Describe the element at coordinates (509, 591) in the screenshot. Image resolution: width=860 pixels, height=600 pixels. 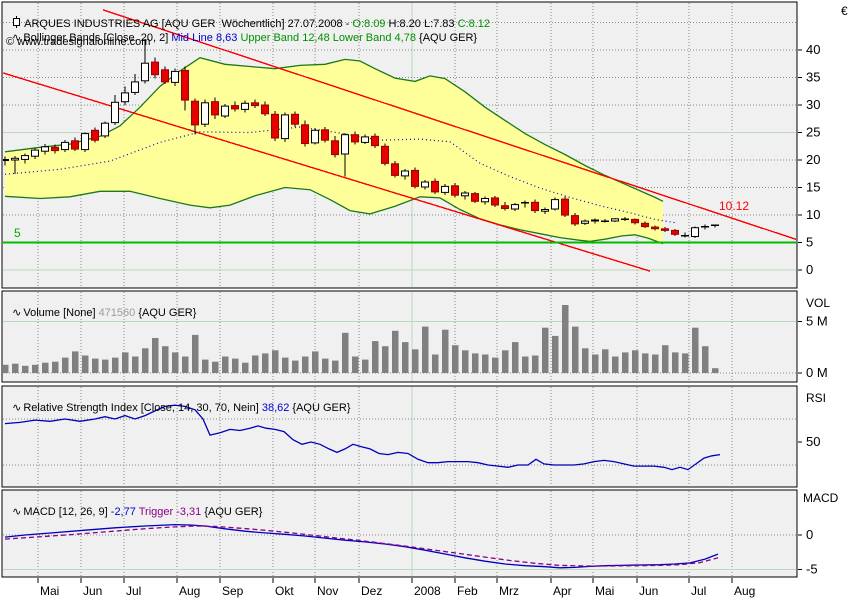
I see `svg-text: Mrz` at that location.